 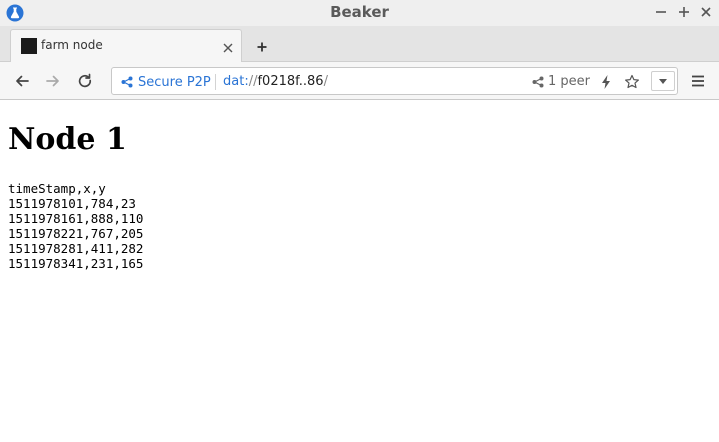 What do you see at coordinates (67, 139) in the screenshot?
I see `page-heading: Node 1` at bounding box center [67, 139].